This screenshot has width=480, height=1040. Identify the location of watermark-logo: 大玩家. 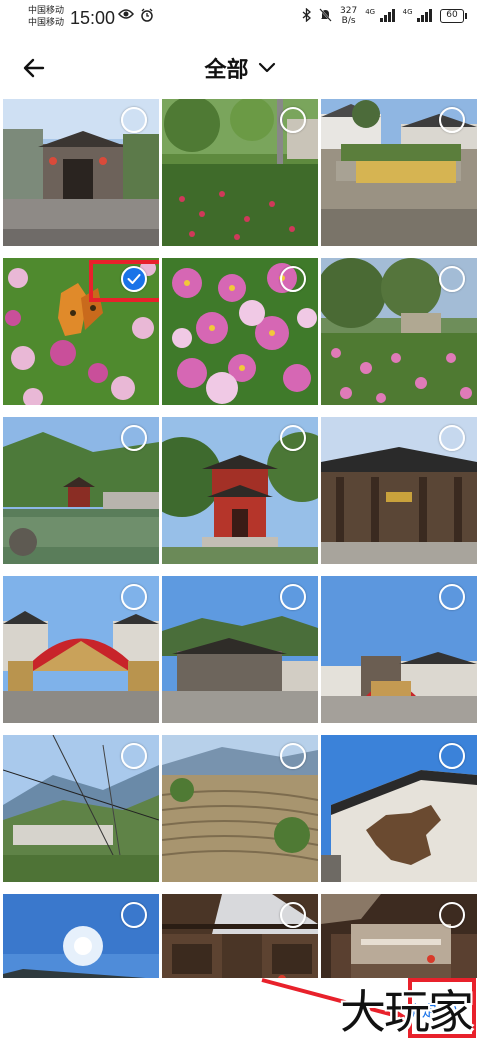
(407, 1012).